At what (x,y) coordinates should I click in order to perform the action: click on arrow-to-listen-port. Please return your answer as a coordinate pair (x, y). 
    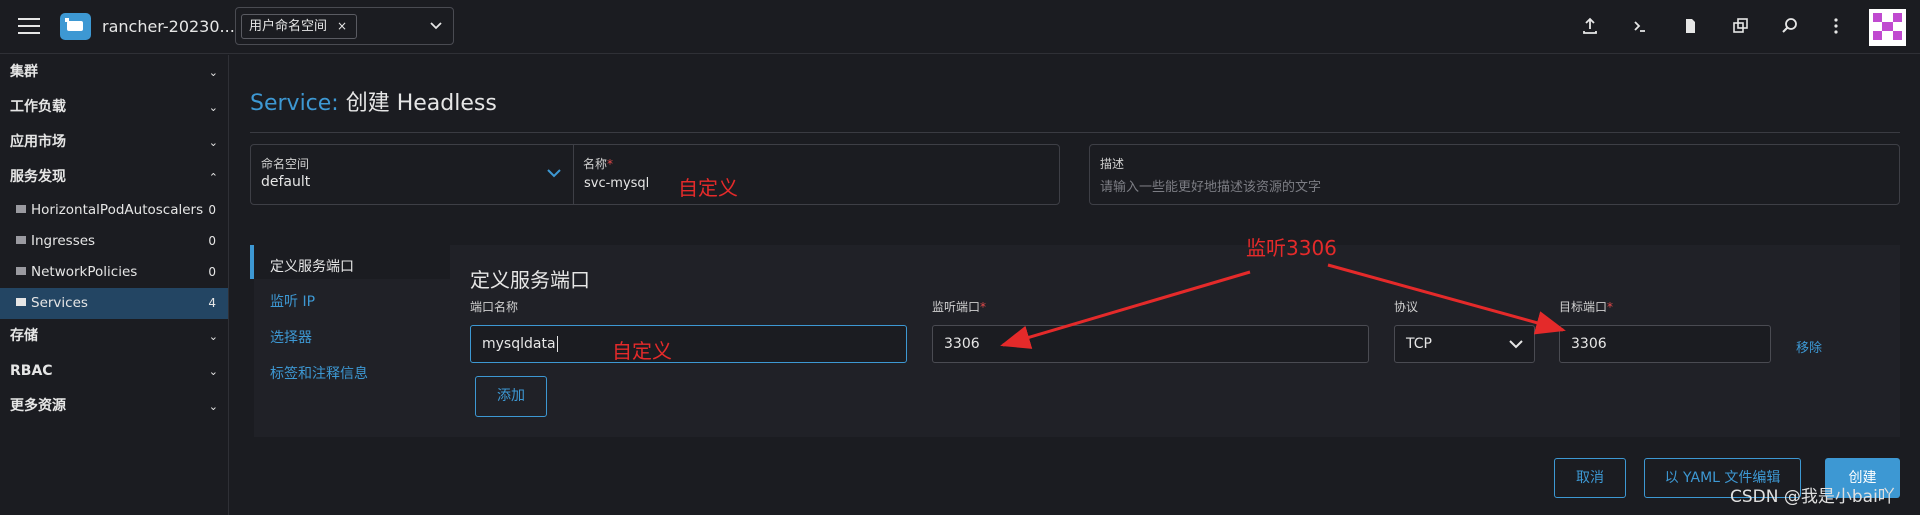
    Looking at the image, I should click on (1125, 309).